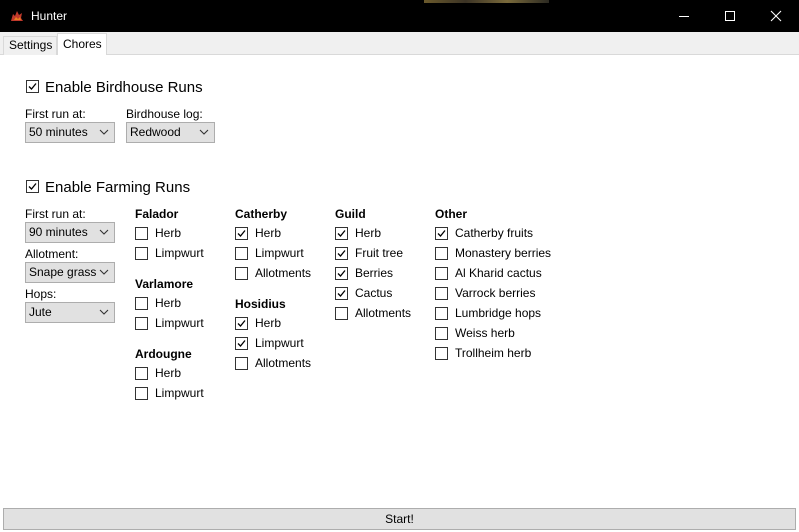  I want to click on hosidius-limpwurt-label: Limpwurt, so click(279, 343).